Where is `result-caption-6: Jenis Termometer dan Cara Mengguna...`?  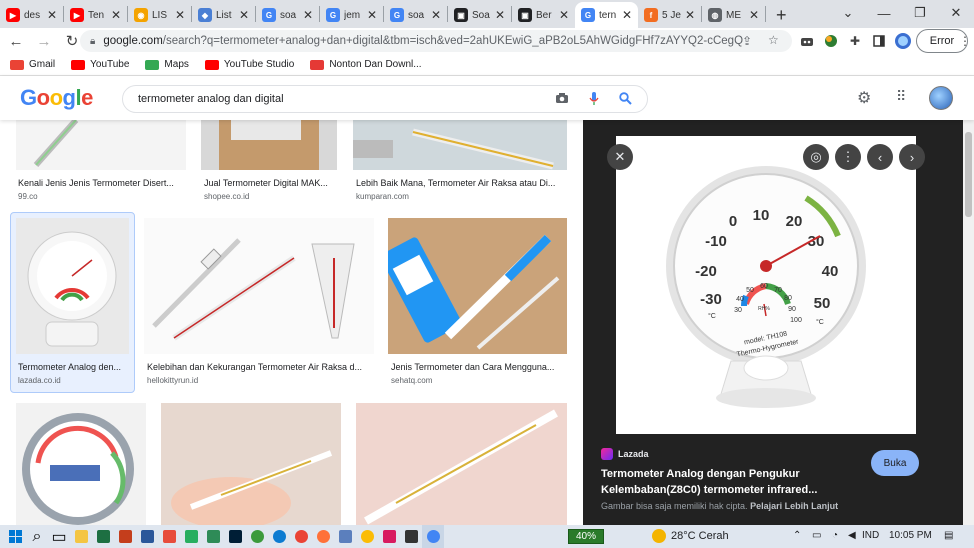
result-caption-6: Jenis Termometer dan Cara Mengguna... is located at coordinates (478, 367).